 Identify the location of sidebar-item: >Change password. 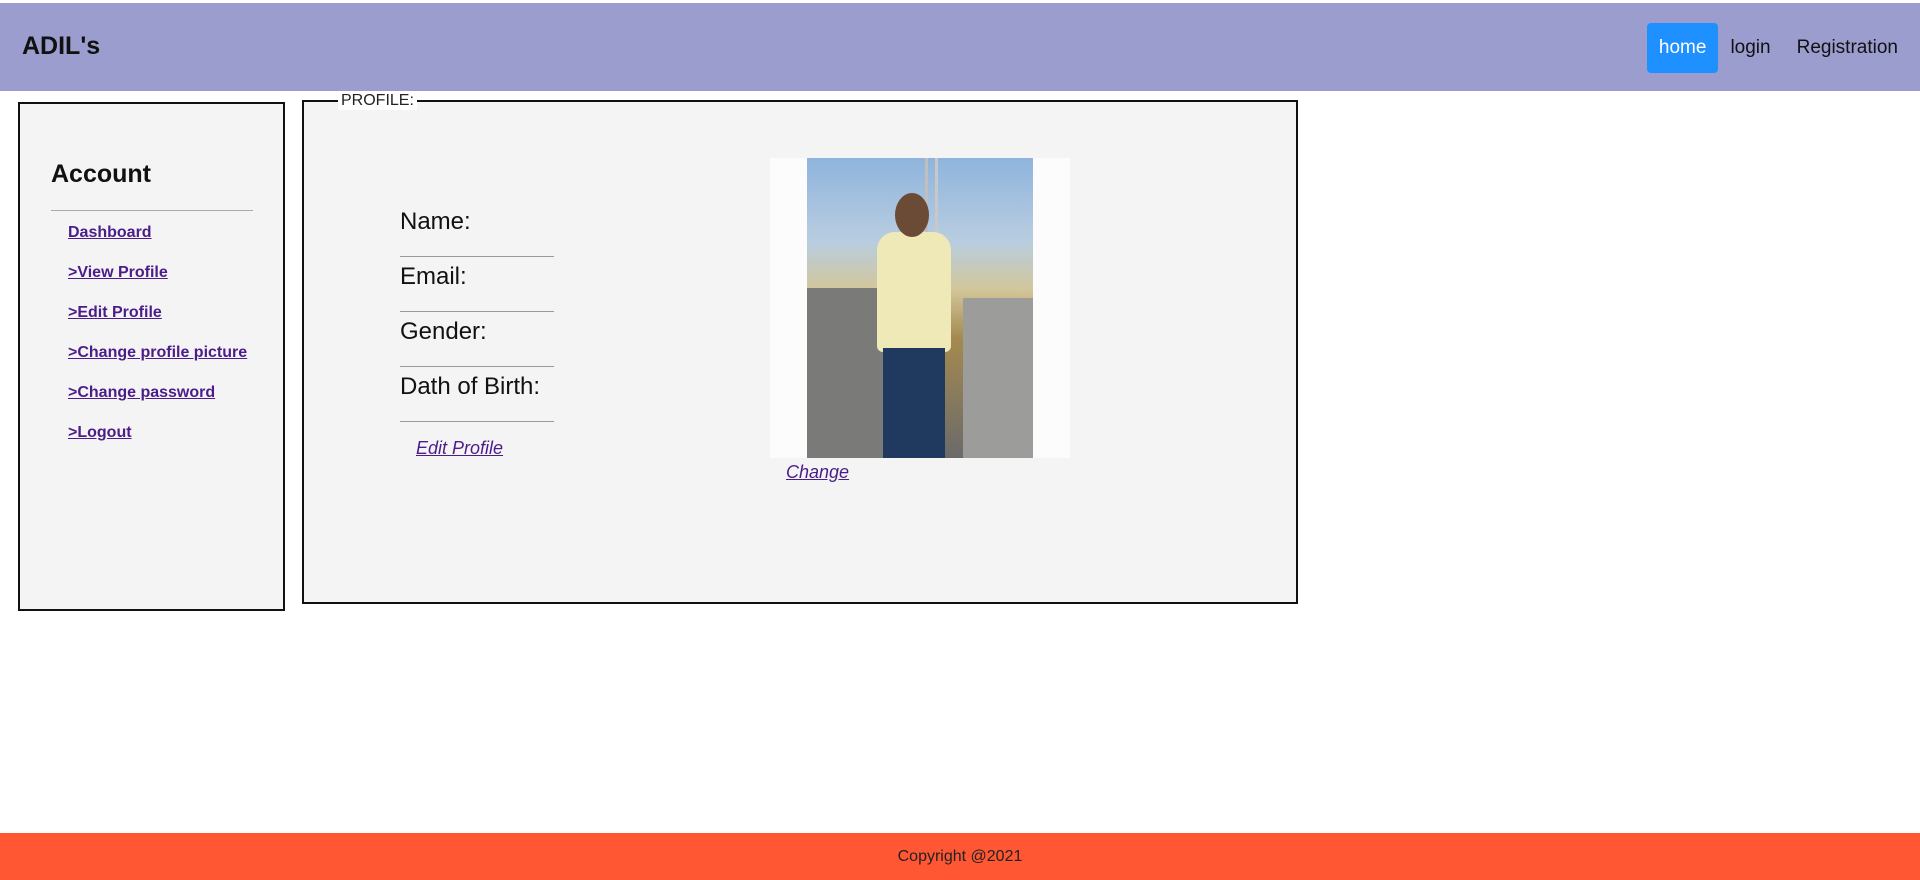
(157, 404).